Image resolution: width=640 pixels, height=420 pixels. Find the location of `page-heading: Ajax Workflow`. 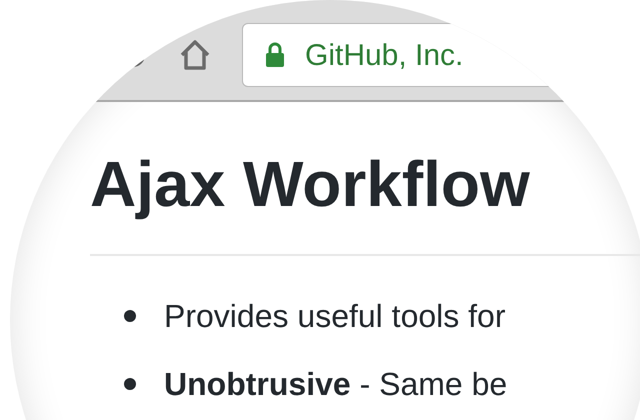

page-heading: Ajax Workflow is located at coordinates (310, 184).